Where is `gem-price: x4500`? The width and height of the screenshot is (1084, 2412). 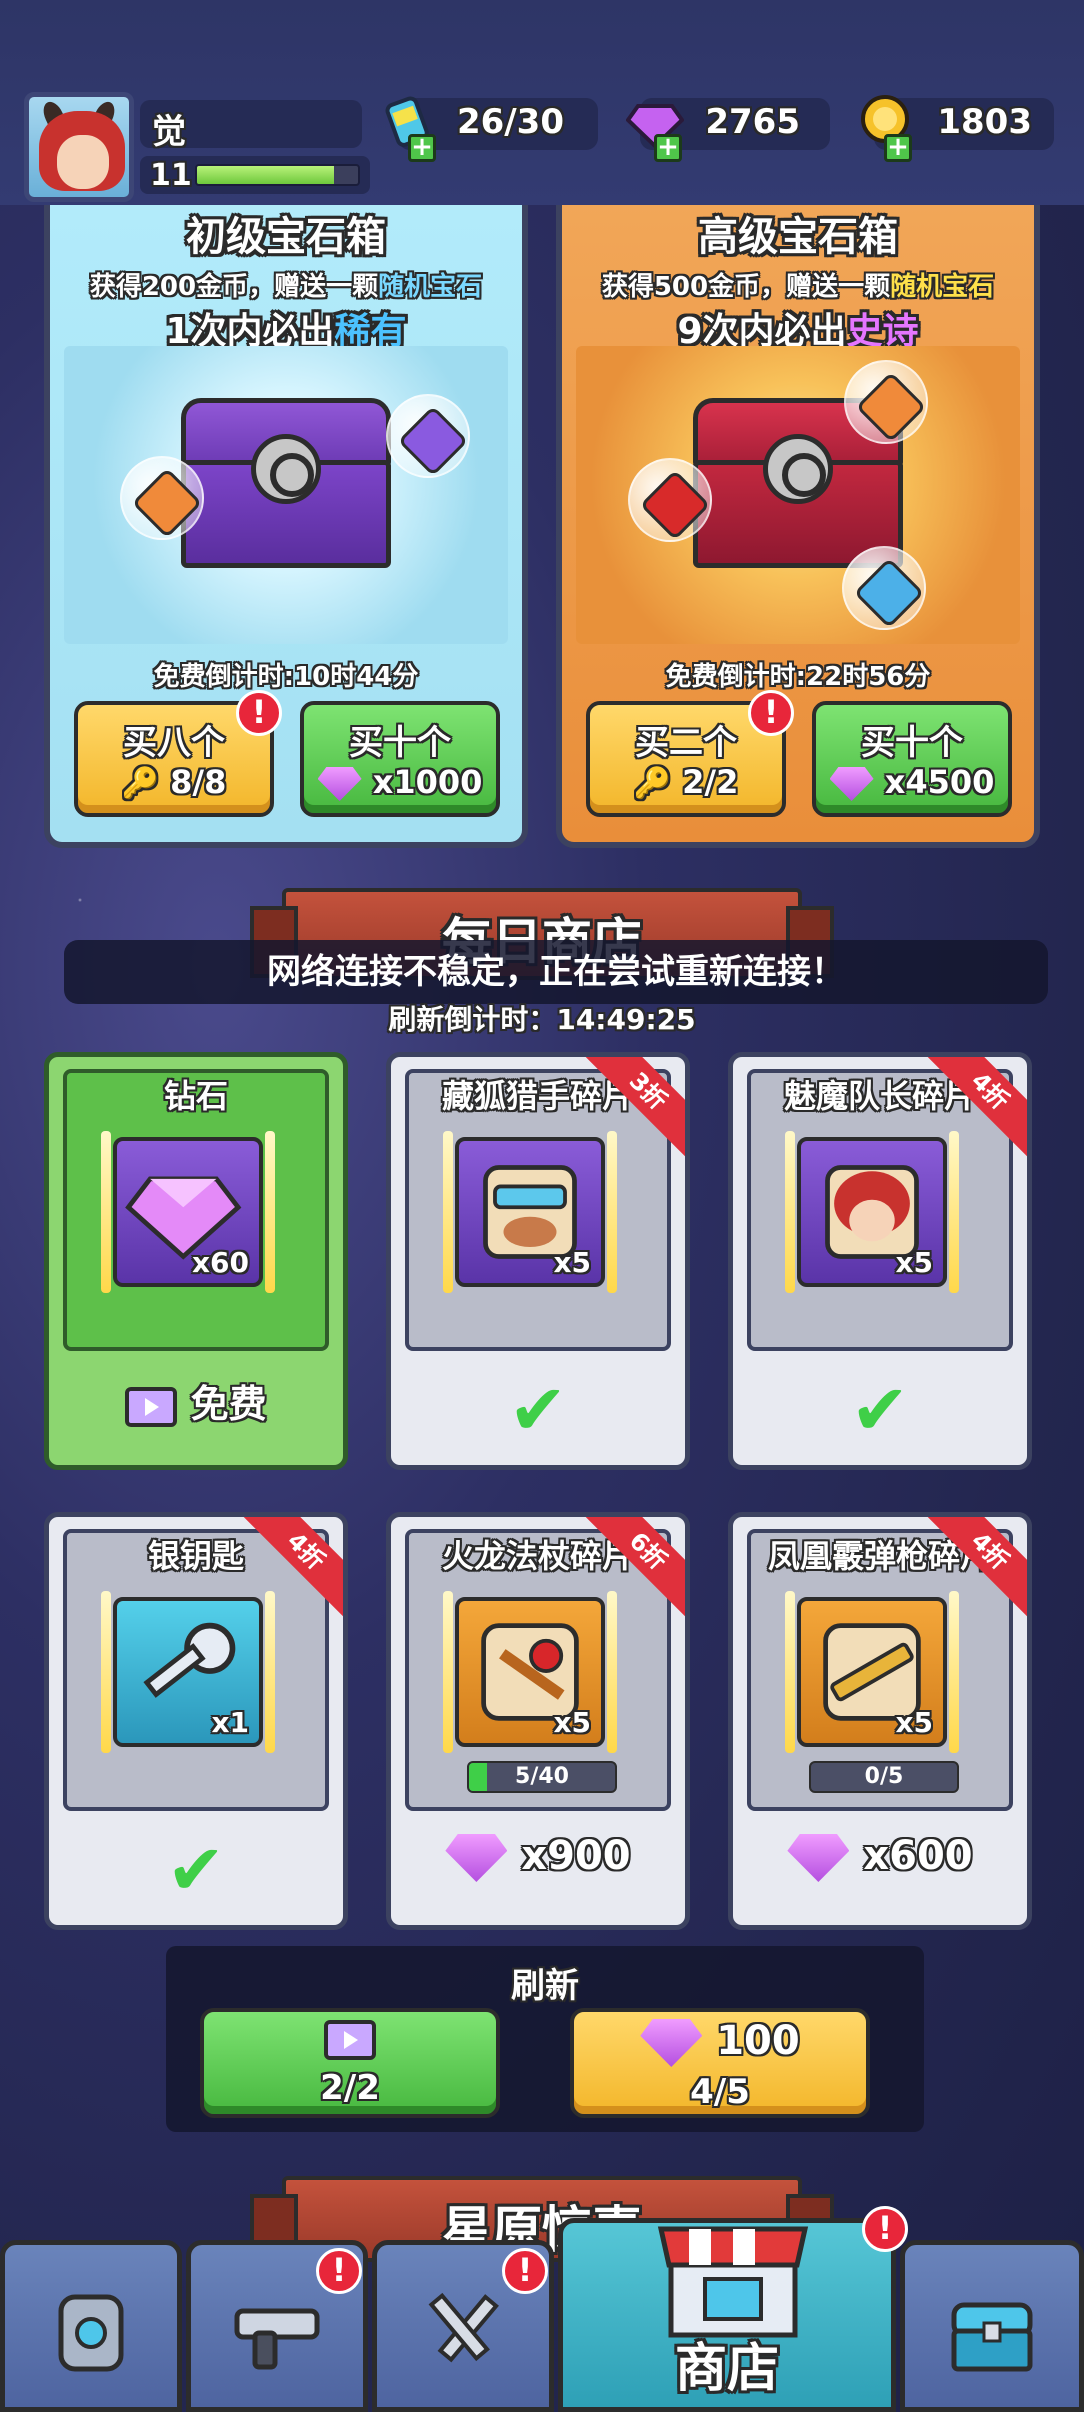
gem-price: x4500 is located at coordinates (912, 782).